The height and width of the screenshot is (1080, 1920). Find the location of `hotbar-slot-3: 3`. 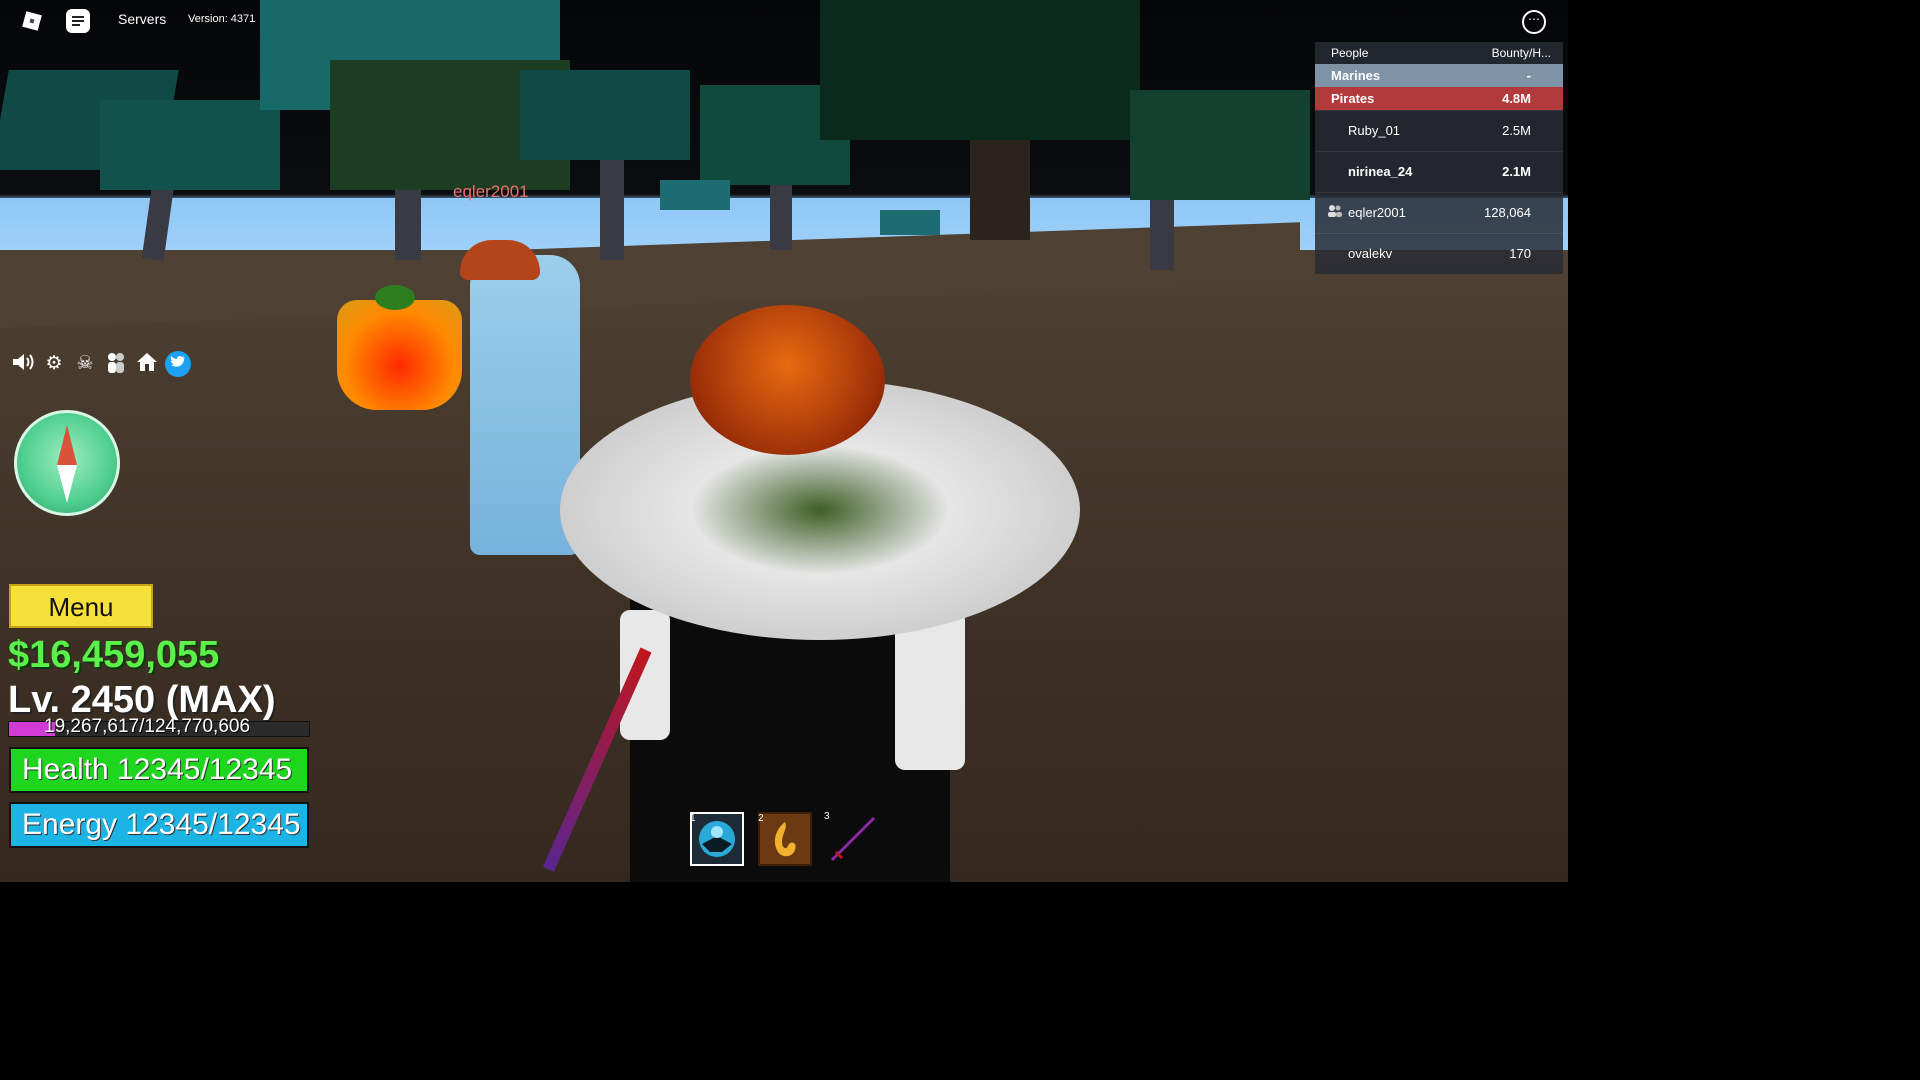

hotbar-slot-3: 3 is located at coordinates (852, 838).